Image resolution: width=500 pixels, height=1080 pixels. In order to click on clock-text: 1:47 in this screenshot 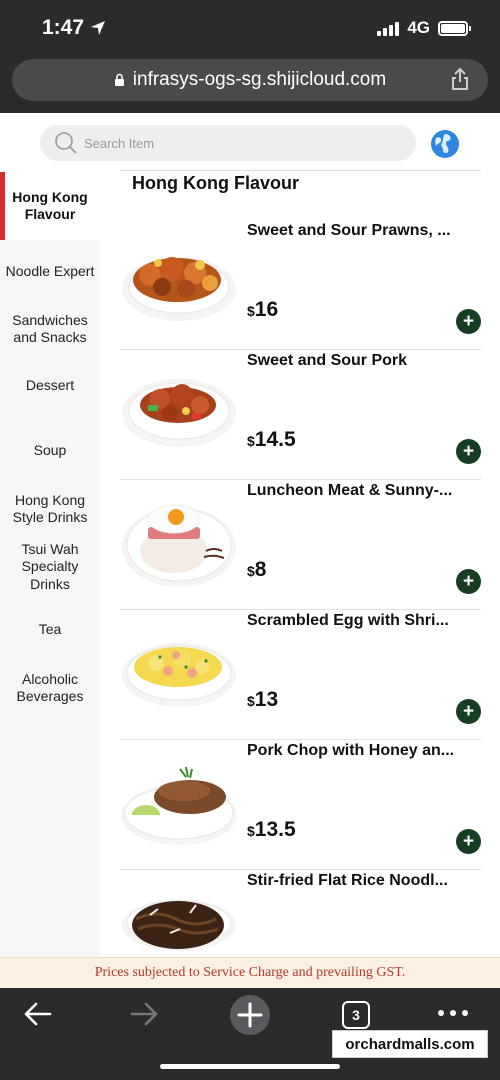, I will do `click(63, 27)`.